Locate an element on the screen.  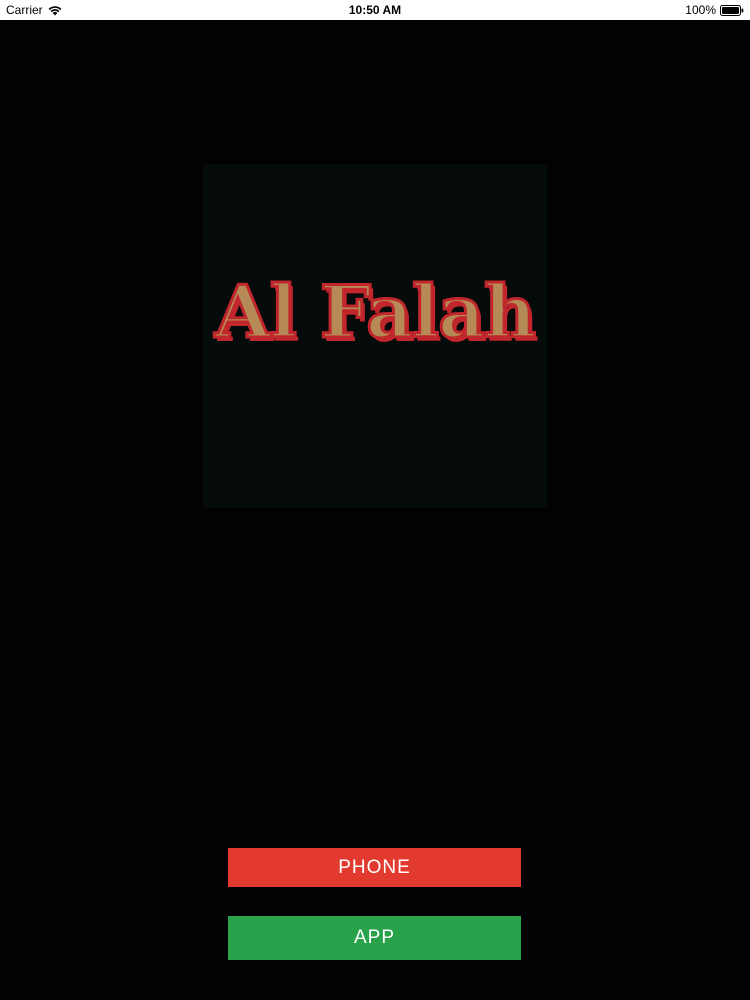
status-time: 10:50 AM is located at coordinates (375, 10).